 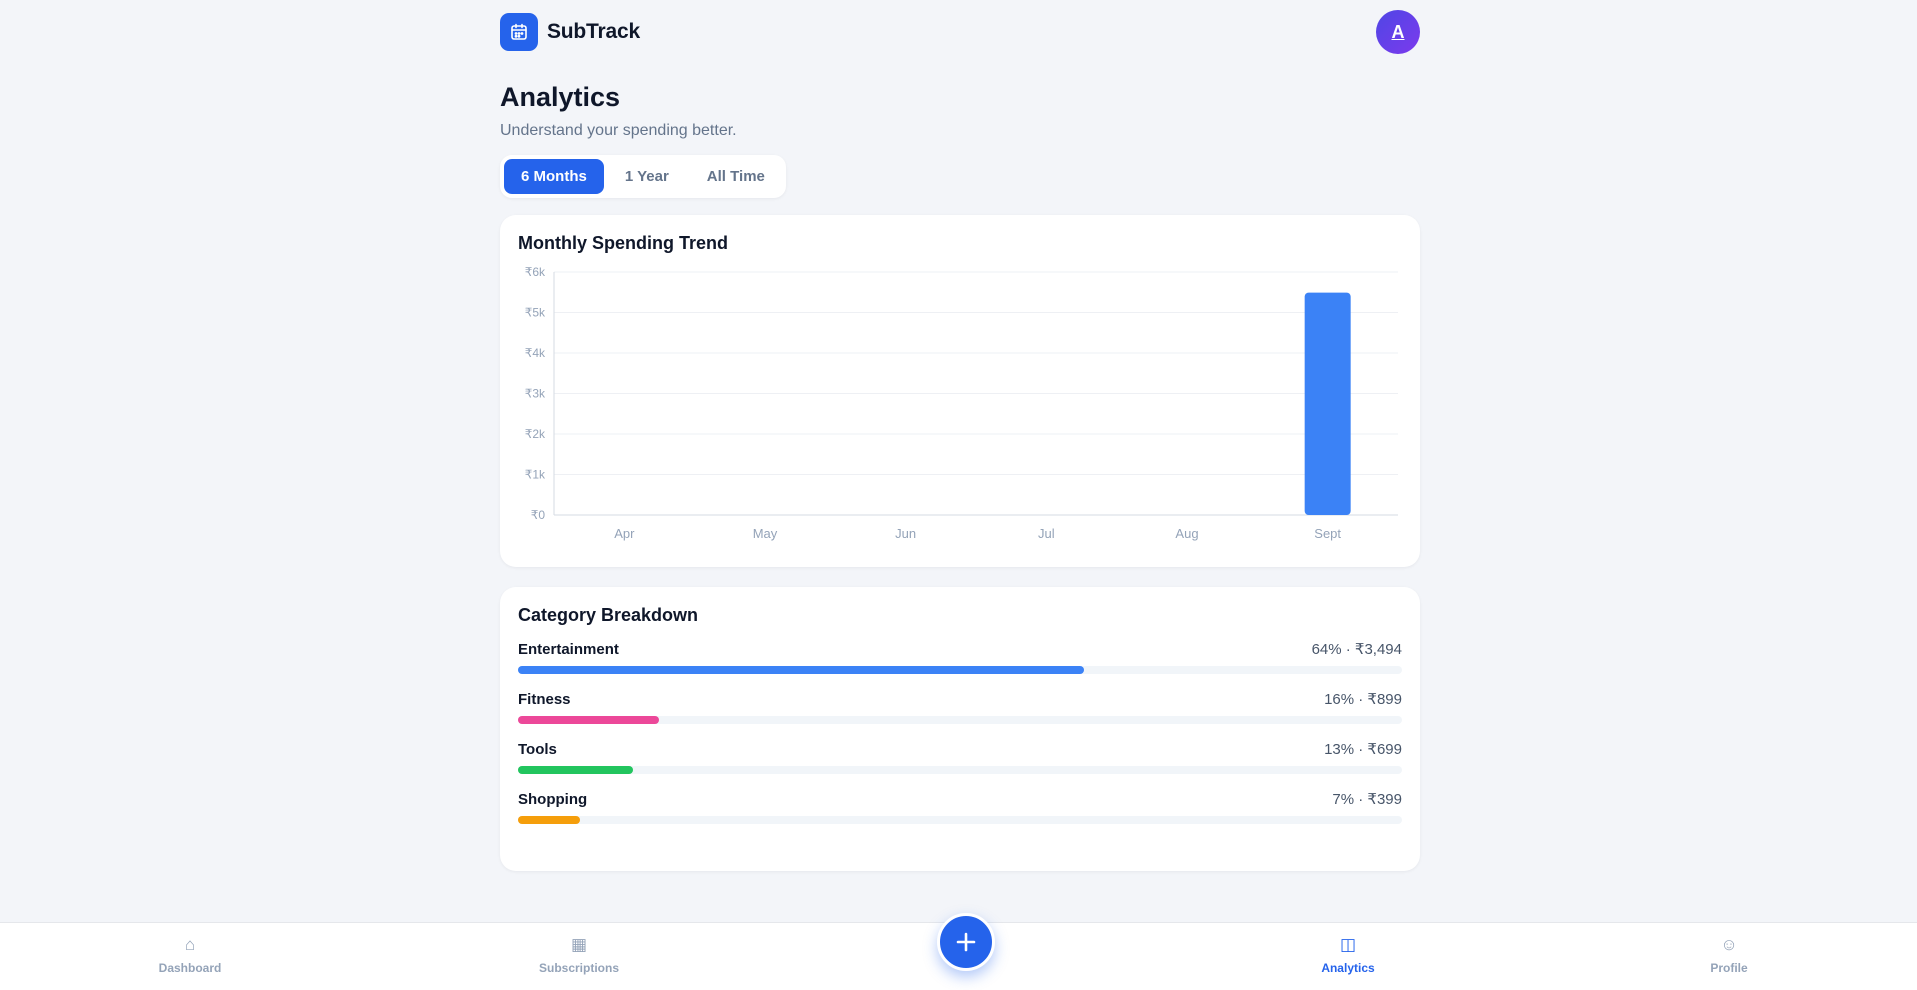 What do you see at coordinates (535, 272) in the screenshot?
I see `y-tick-label: ₹6k` at bounding box center [535, 272].